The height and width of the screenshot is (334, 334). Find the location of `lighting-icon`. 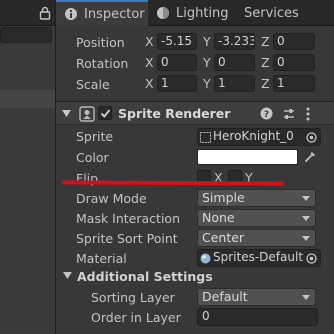

lighting-icon is located at coordinates (163, 13).